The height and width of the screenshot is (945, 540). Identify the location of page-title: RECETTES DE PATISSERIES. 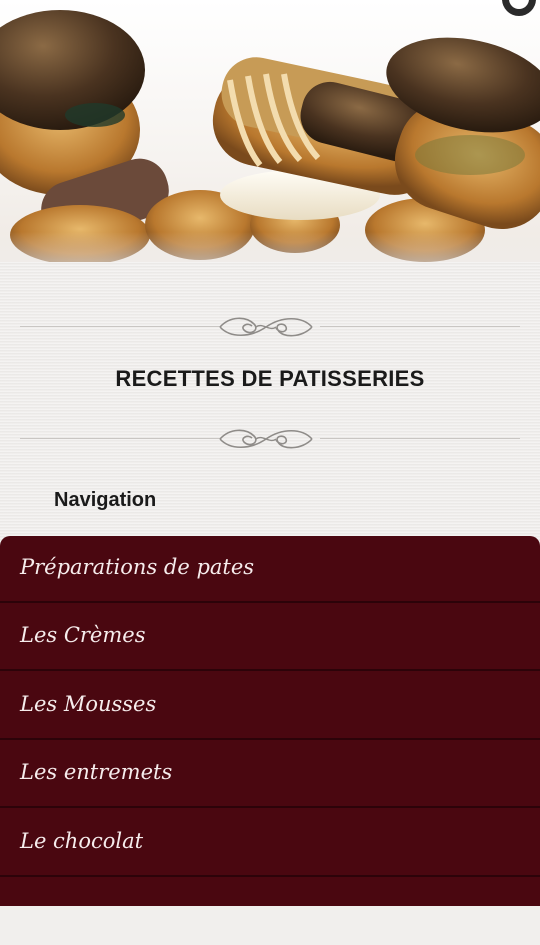
(270, 378).